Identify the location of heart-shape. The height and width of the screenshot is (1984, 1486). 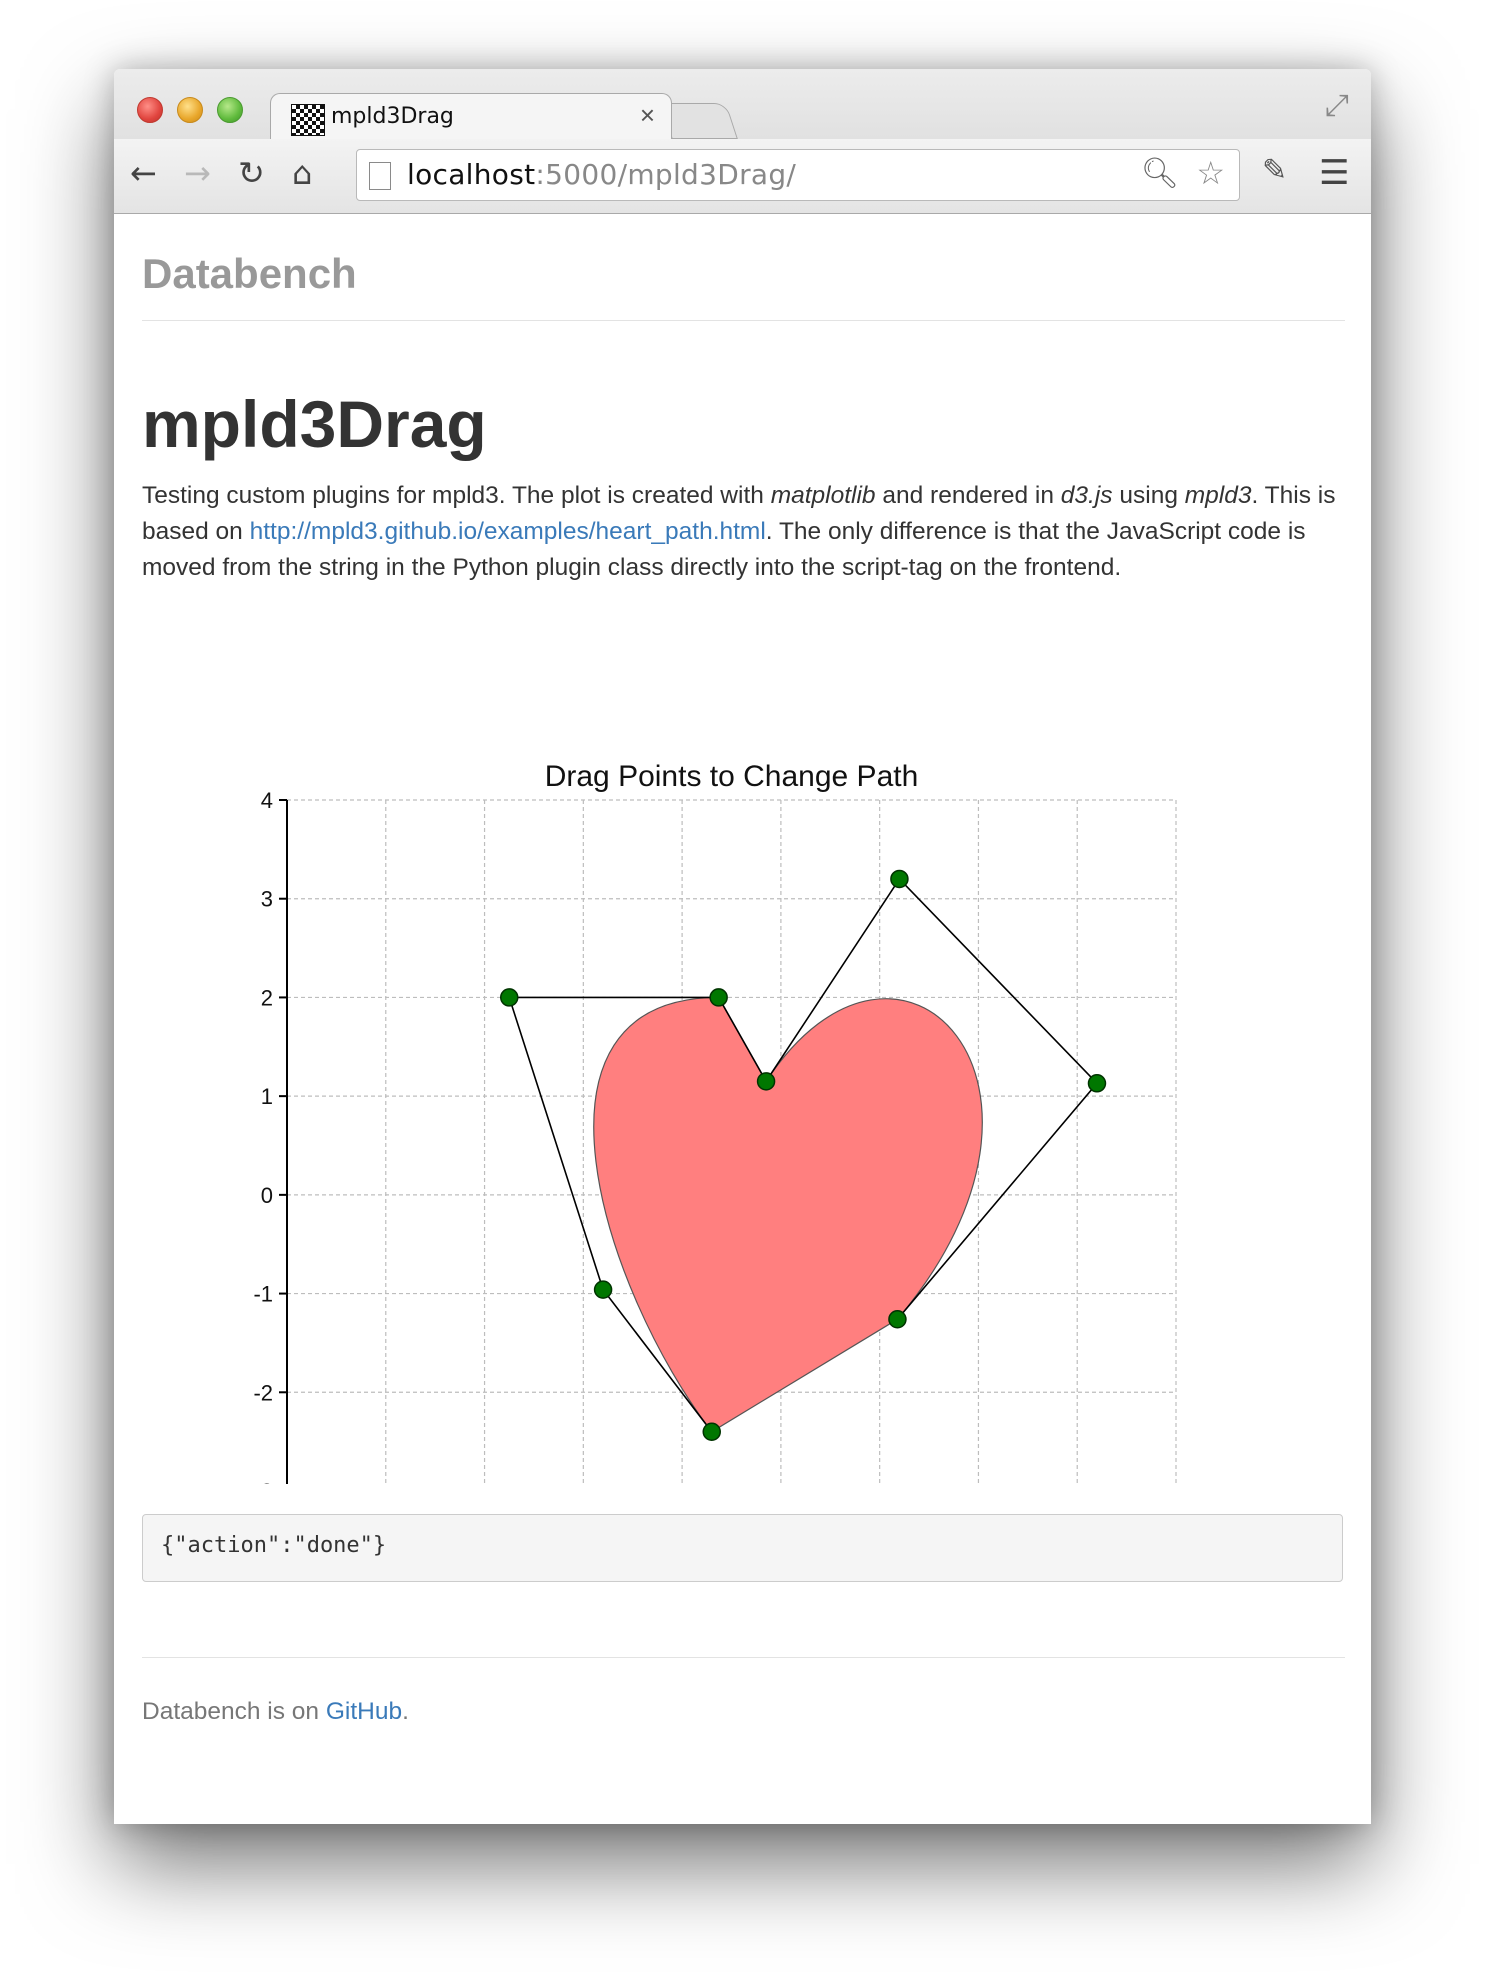
(788, 1214).